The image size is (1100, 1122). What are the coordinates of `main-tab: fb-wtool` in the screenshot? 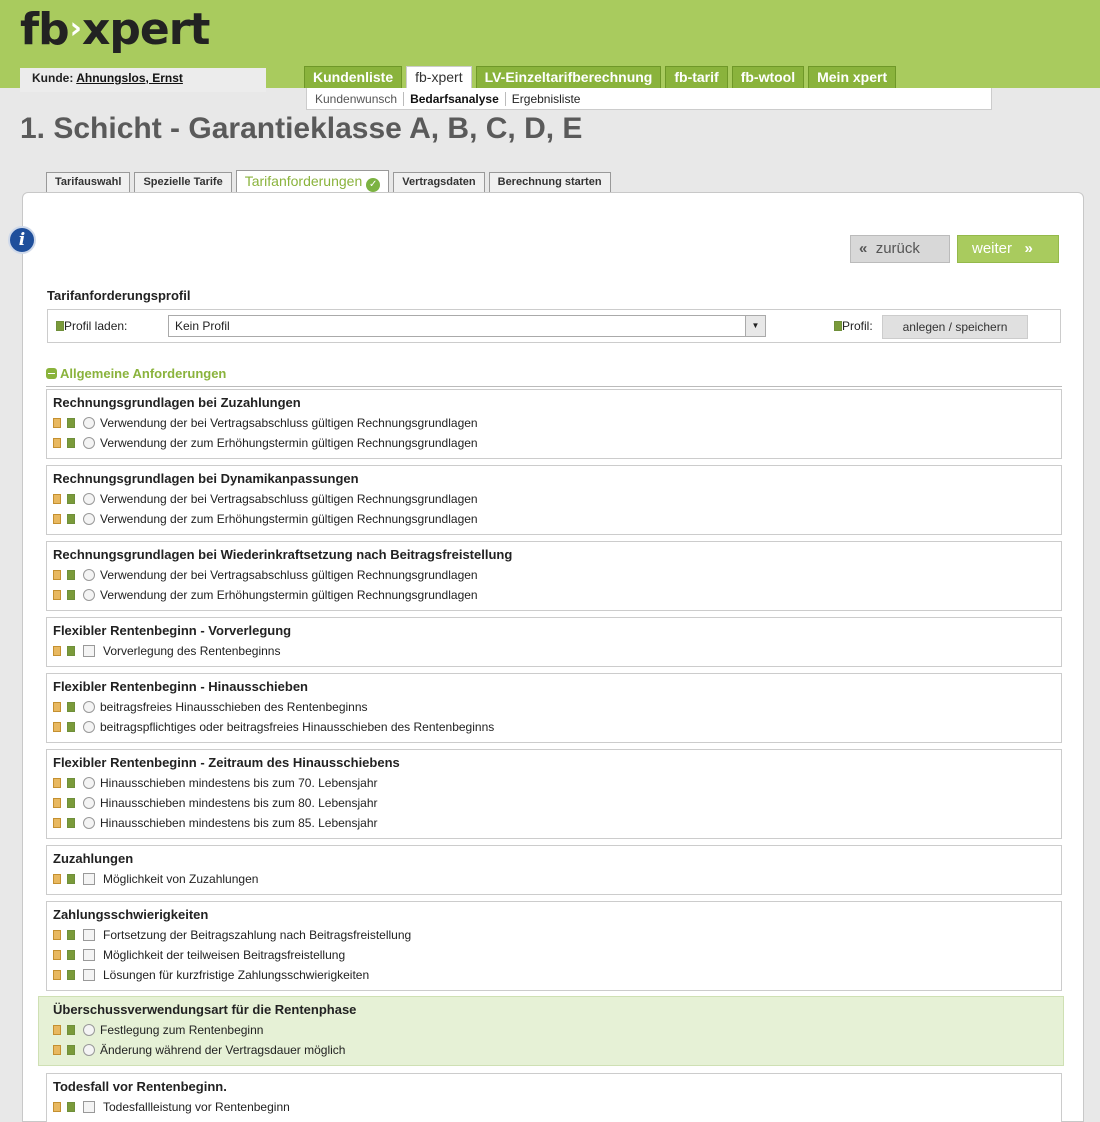 It's located at (768, 77).